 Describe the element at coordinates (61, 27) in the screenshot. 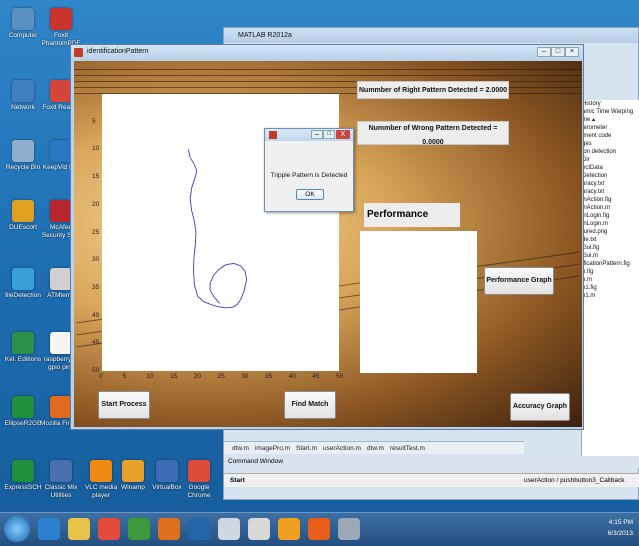

I see `desktop-icon: Foxit PhantomPDF` at that location.